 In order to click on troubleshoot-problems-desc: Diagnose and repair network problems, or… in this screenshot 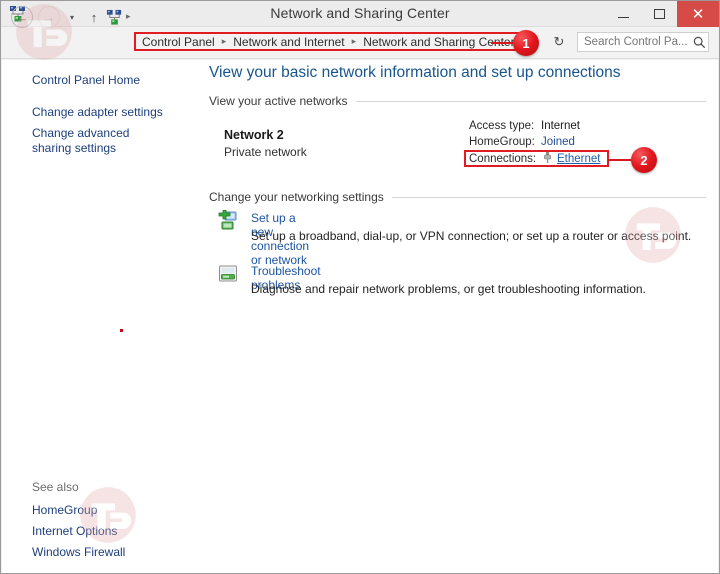, I will do `click(448, 289)`.